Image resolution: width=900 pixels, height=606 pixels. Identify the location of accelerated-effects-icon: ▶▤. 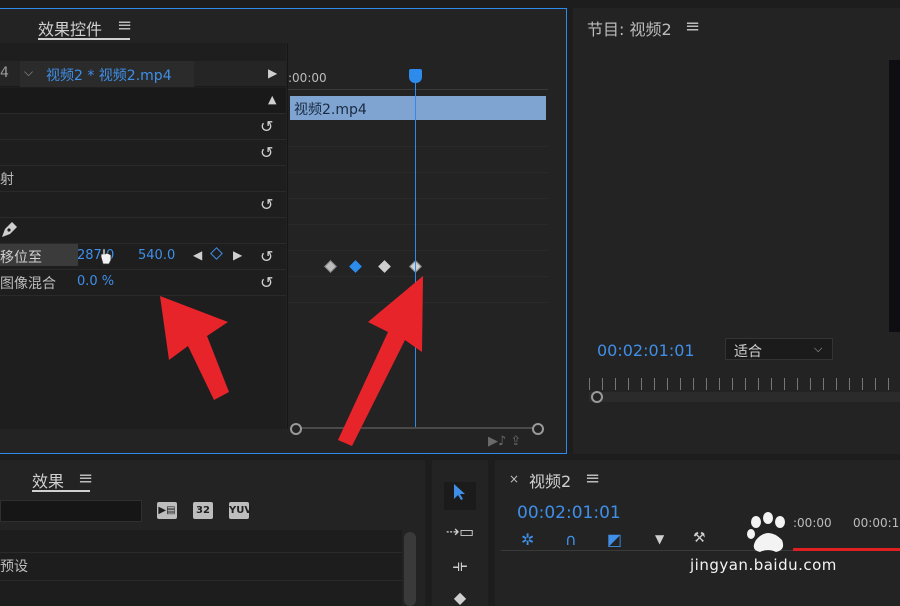
(167, 510).